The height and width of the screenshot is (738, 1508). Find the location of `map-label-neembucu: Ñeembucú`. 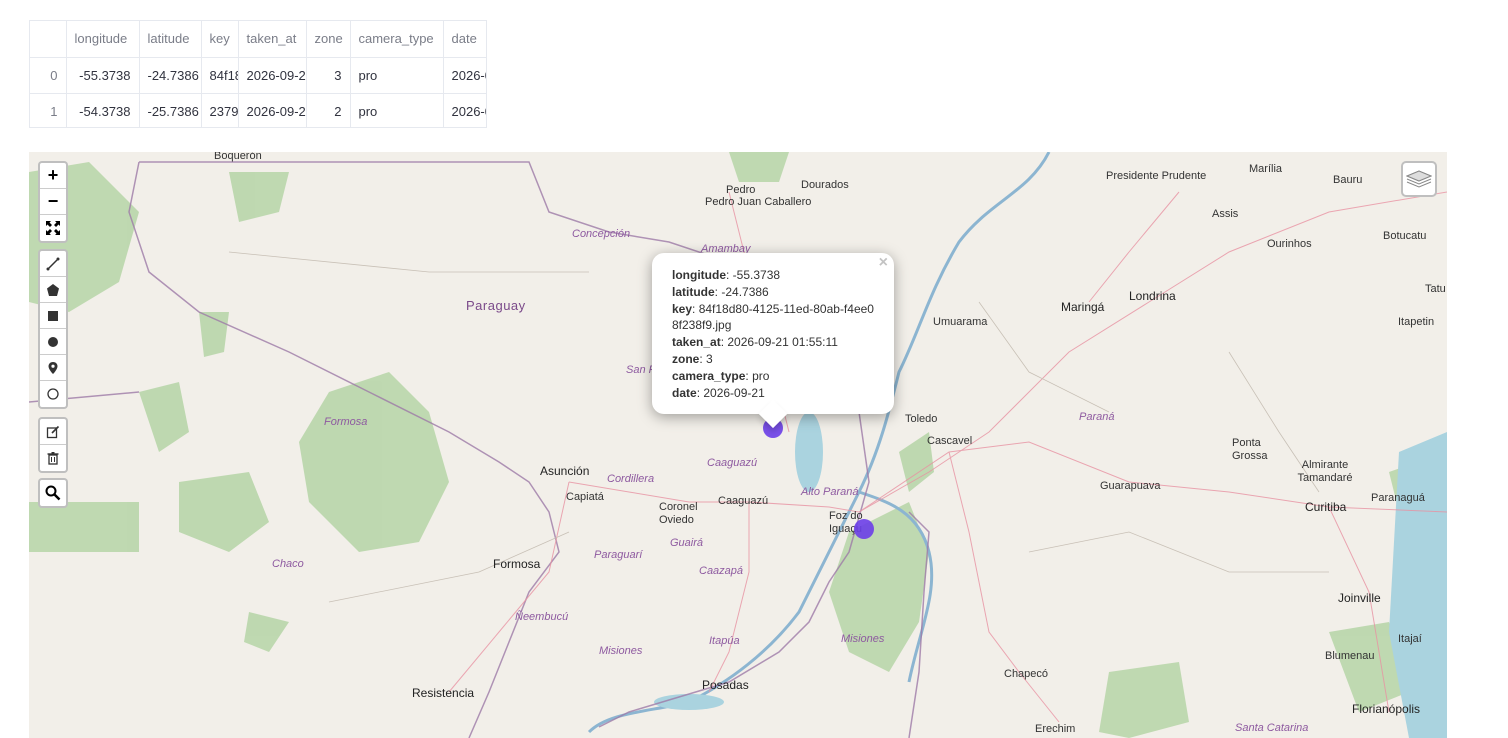

map-label-neembucu: Ñeembucú is located at coordinates (542, 617).